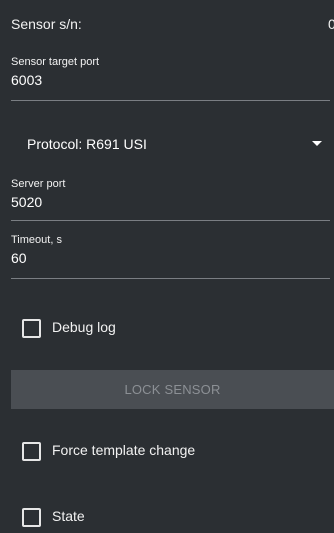 This screenshot has height=533, width=334. What do you see at coordinates (31, 328) in the screenshot?
I see `debug-log-checkbox` at bounding box center [31, 328].